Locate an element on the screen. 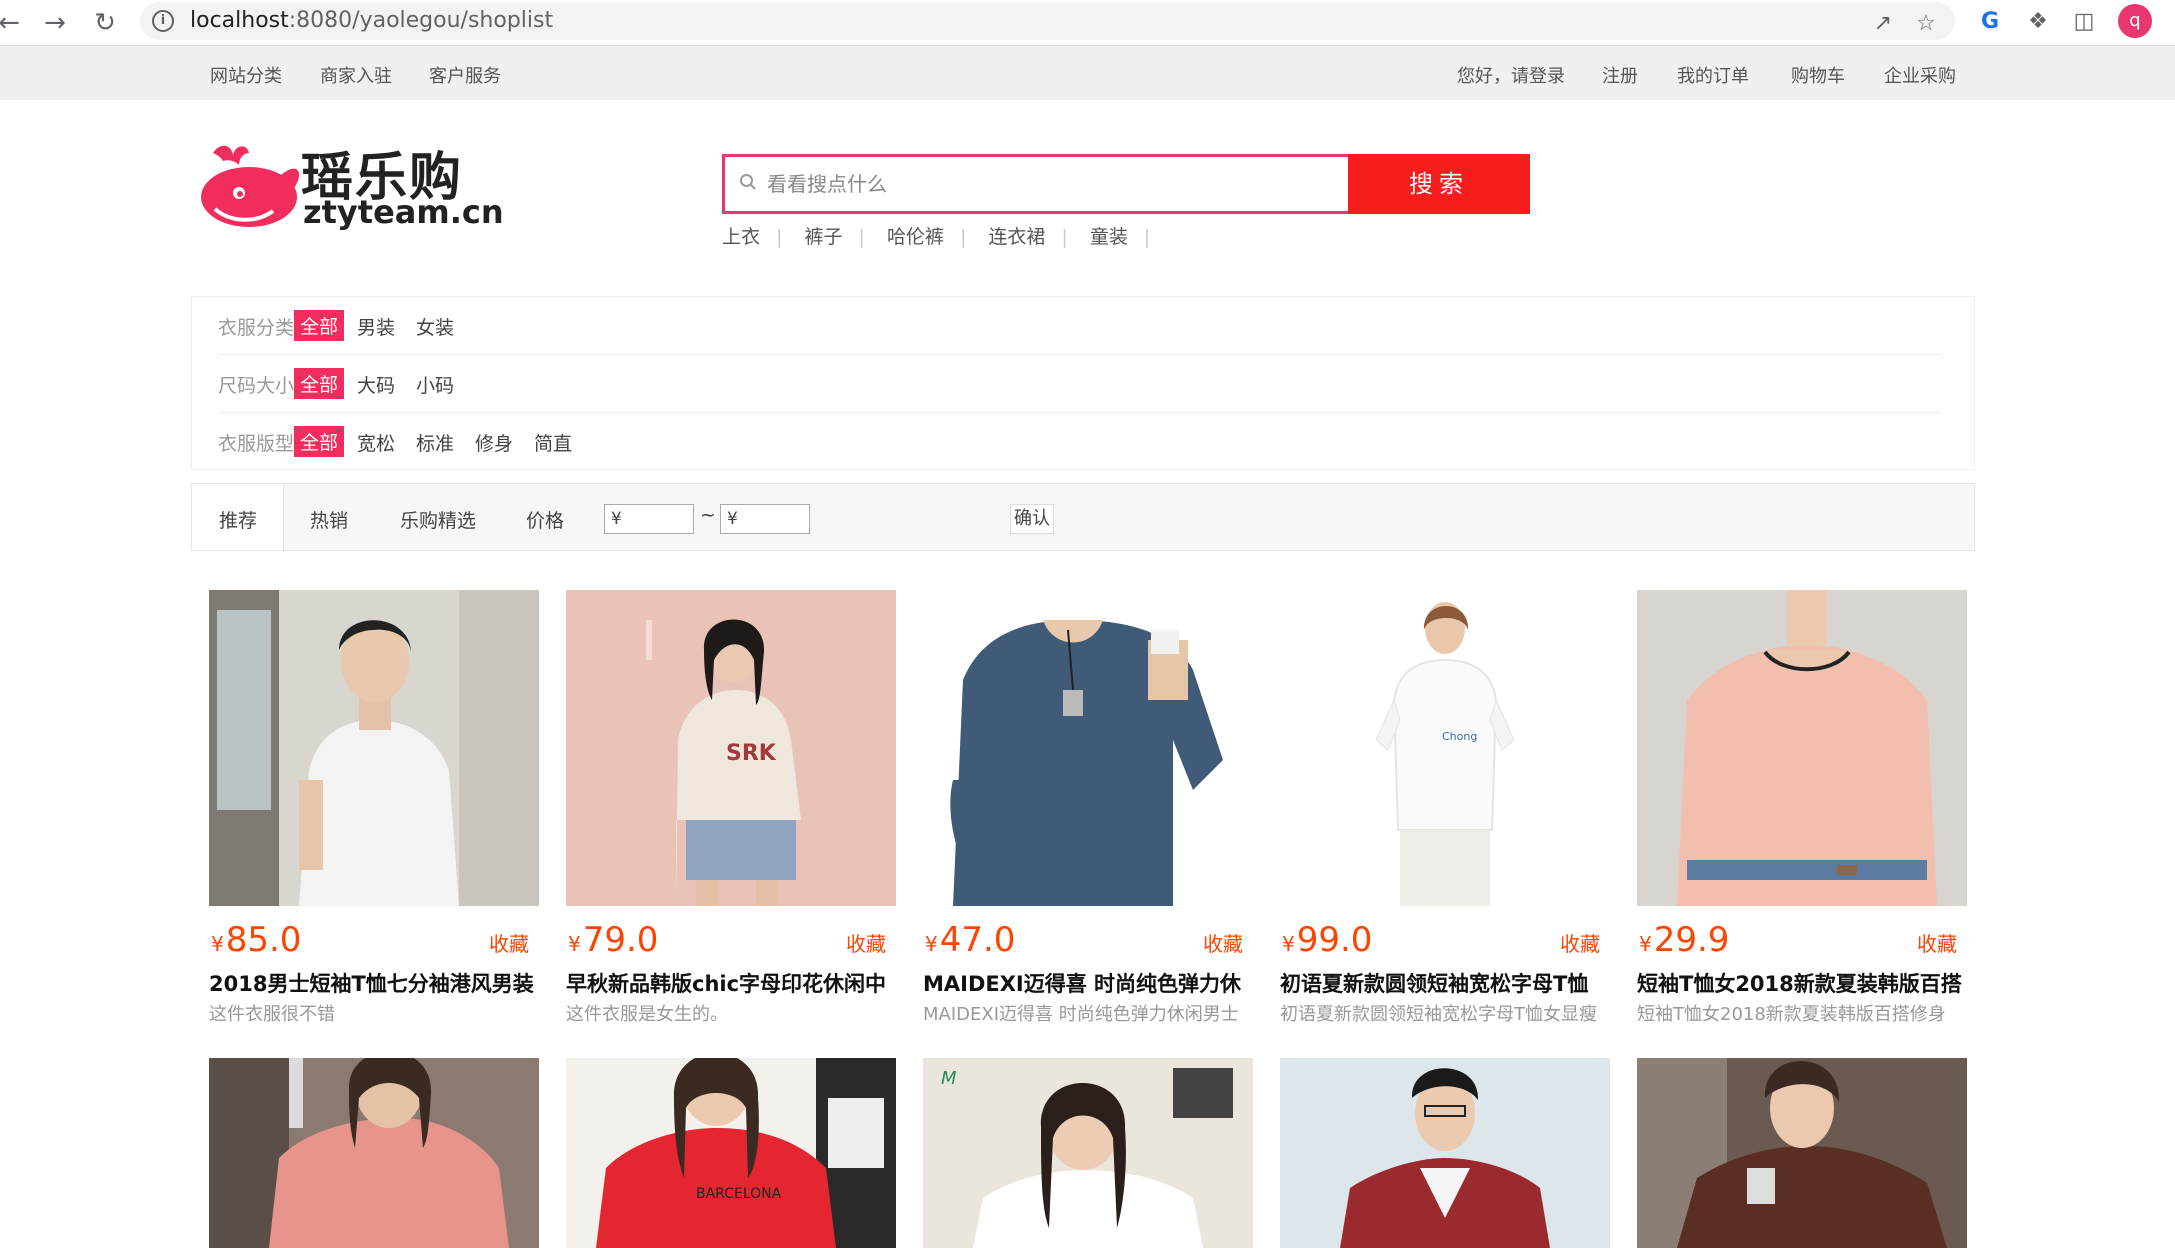  filter-label: 衣服分类: is located at coordinates (259, 328).